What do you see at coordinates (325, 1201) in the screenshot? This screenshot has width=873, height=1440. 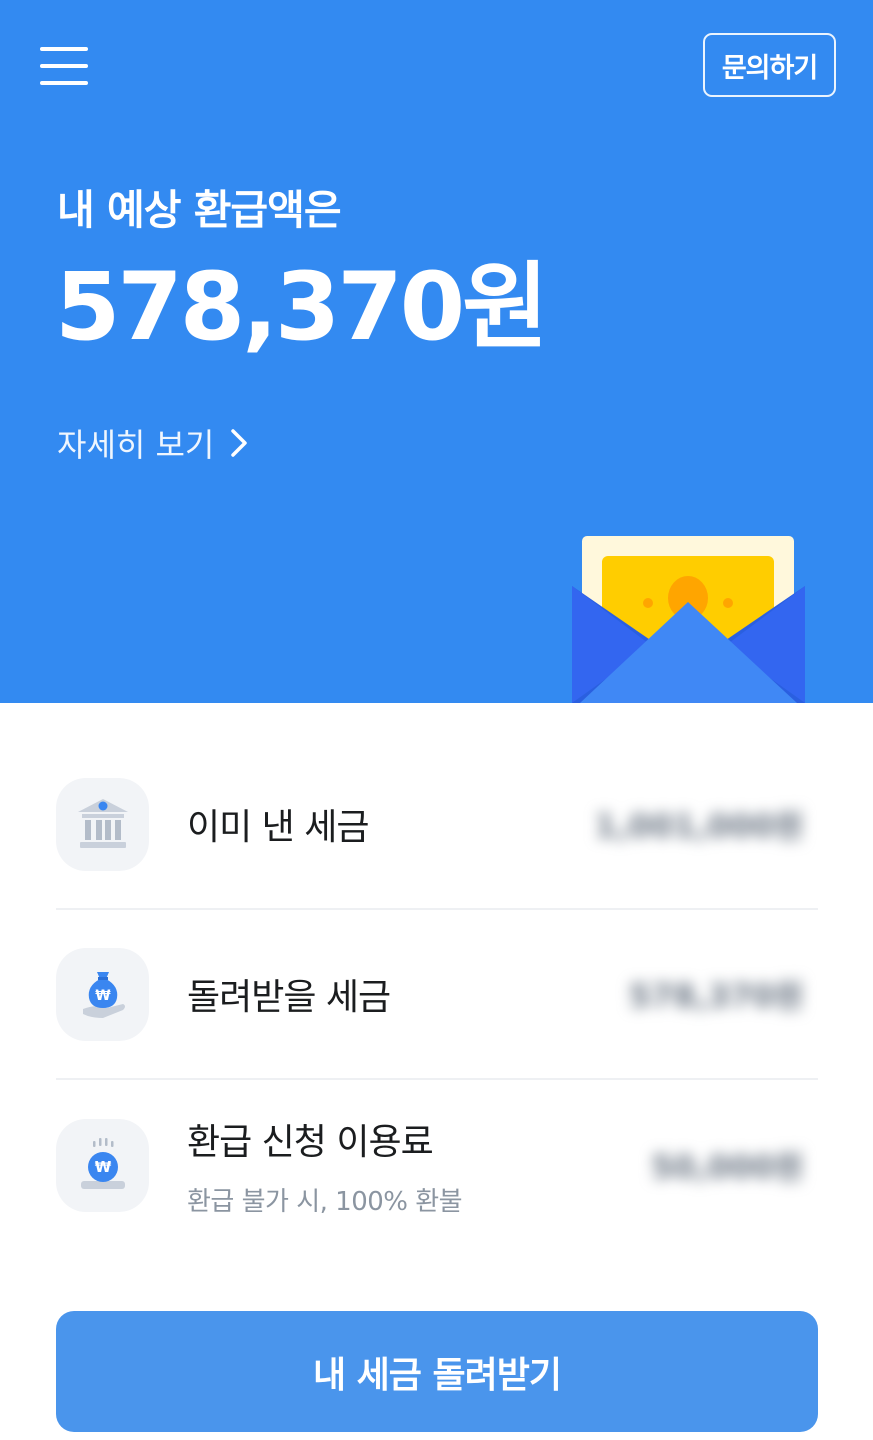 I see `refund-guarantee-note: 환급 불가 시, 100% 환불` at bounding box center [325, 1201].